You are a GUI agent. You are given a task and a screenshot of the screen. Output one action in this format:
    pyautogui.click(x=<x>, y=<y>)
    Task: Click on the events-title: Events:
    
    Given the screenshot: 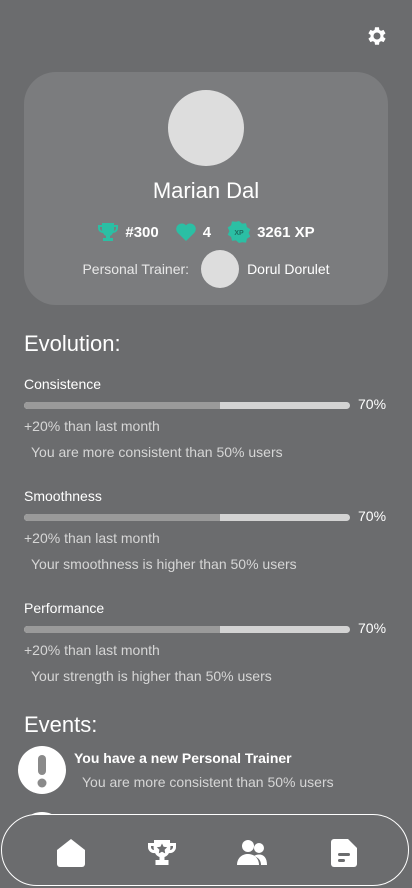 What is the action you would take?
    pyautogui.click(x=61, y=724)
    